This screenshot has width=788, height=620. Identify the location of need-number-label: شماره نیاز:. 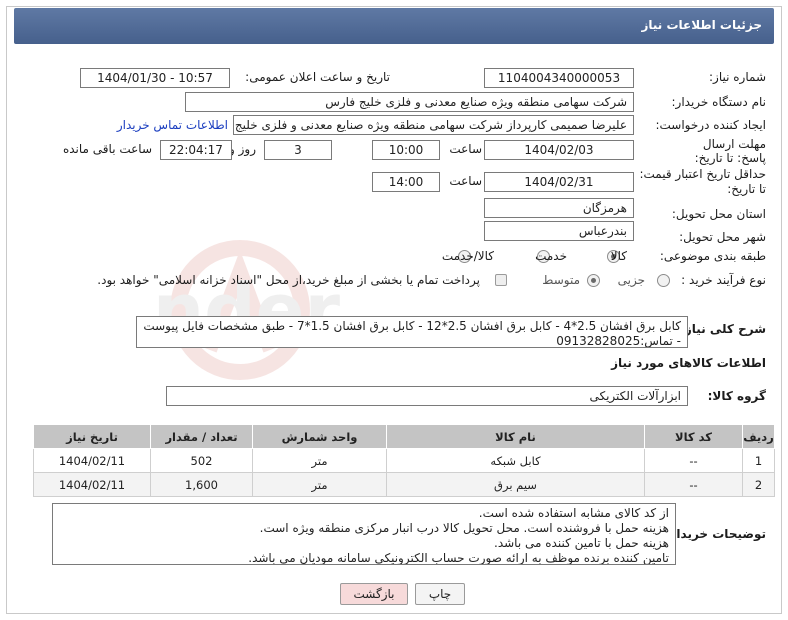
(737, 77).